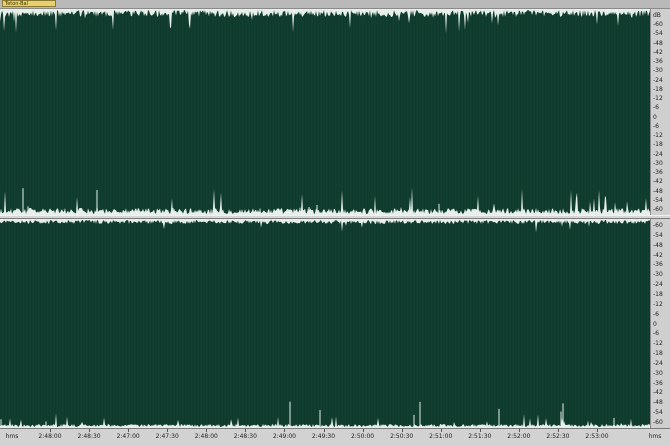 This screenshot has width=670, height=446. I want to click on waveform-bottom-edge, so click(325, 420).